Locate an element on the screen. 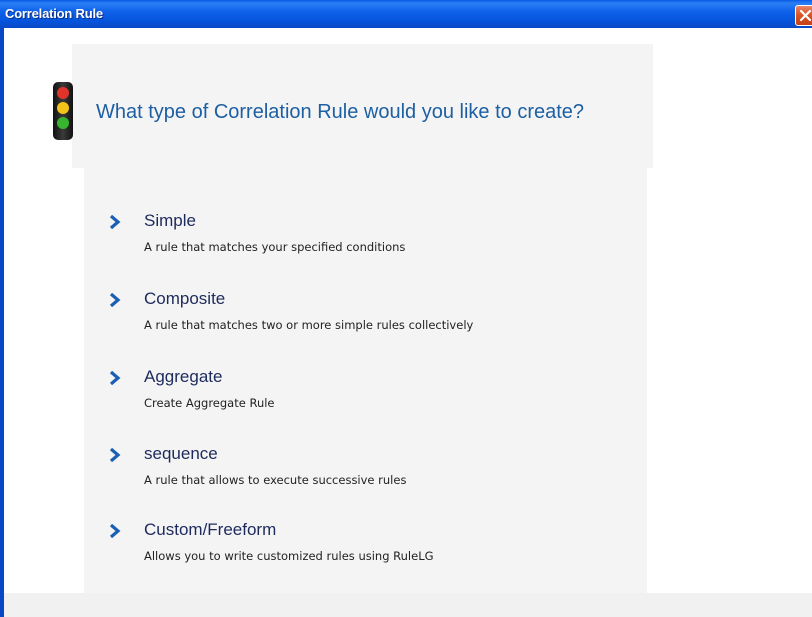 This screenshot has height=617, width=812. window-title: Correlation Rule is located at coordinates (54, 13).